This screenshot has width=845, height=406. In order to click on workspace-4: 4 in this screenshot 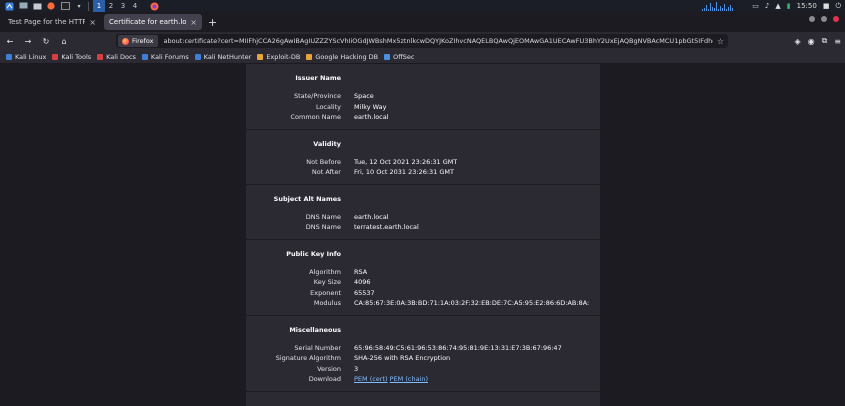, I will do `click(135, 6)`.